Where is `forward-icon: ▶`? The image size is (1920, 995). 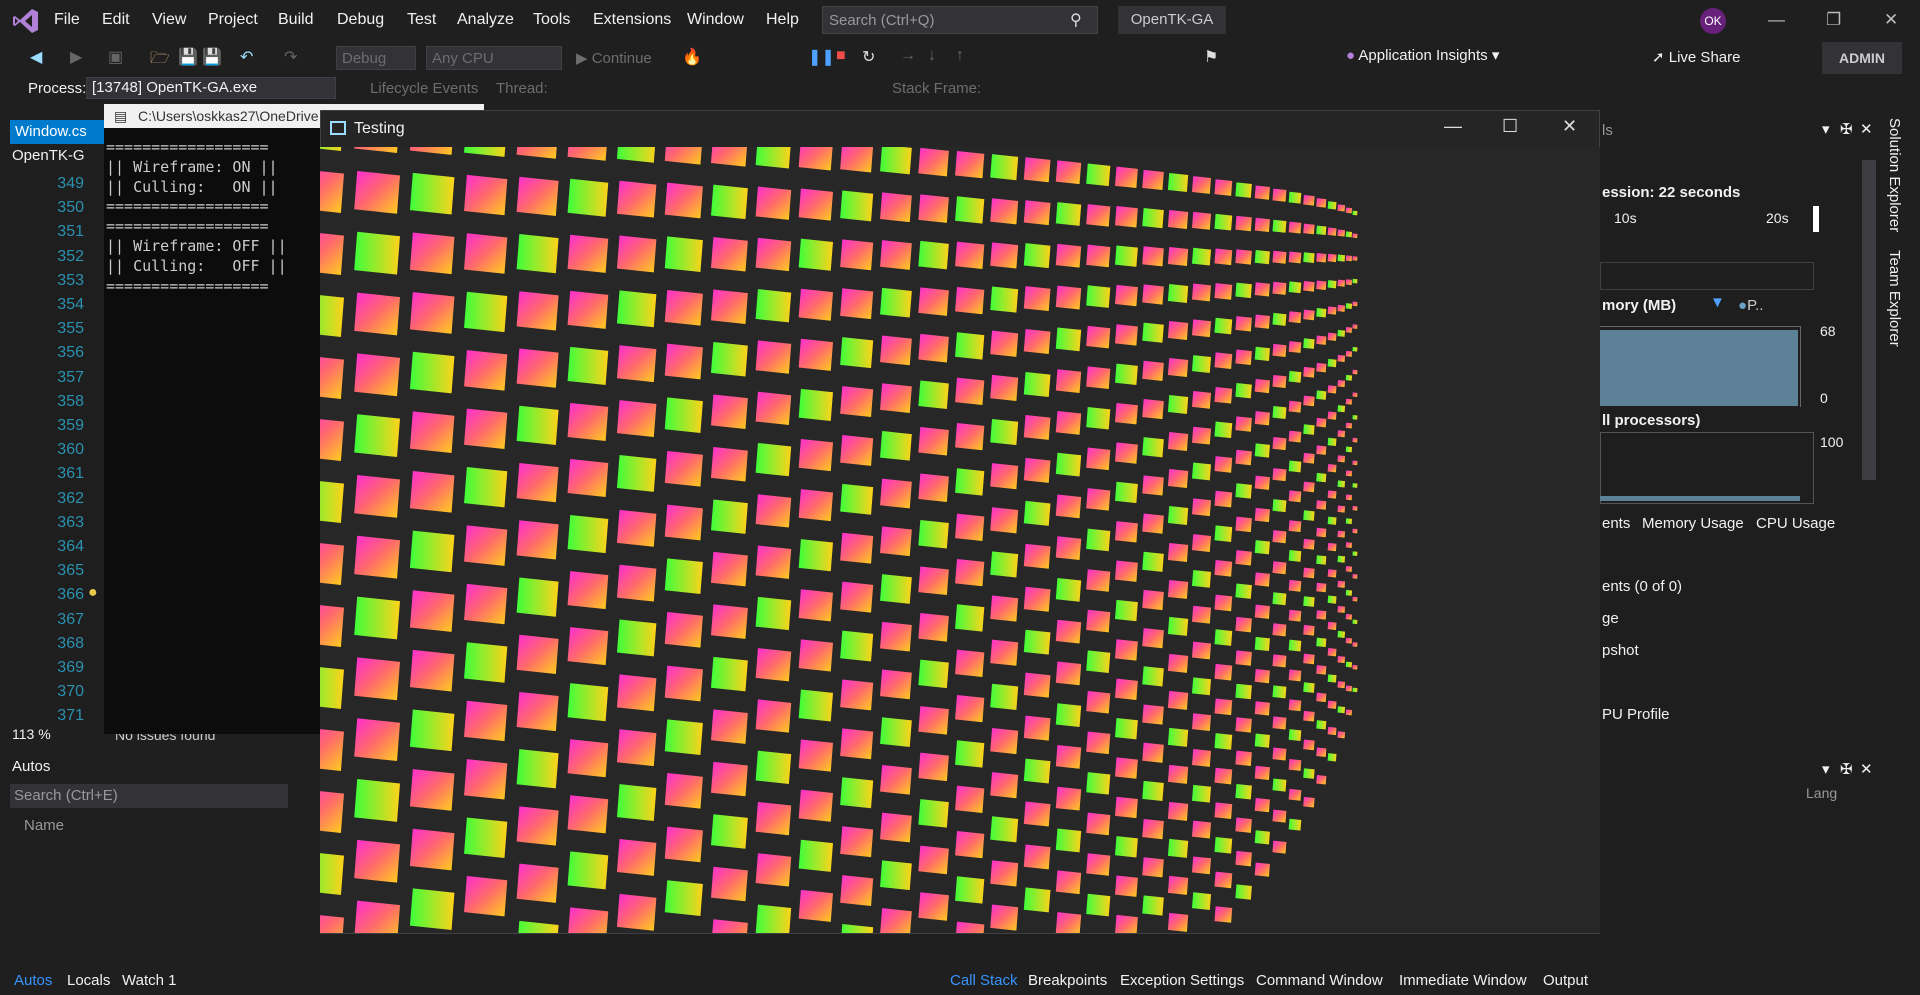 forward-icon: ▶ is located at coordinates (76, 57).